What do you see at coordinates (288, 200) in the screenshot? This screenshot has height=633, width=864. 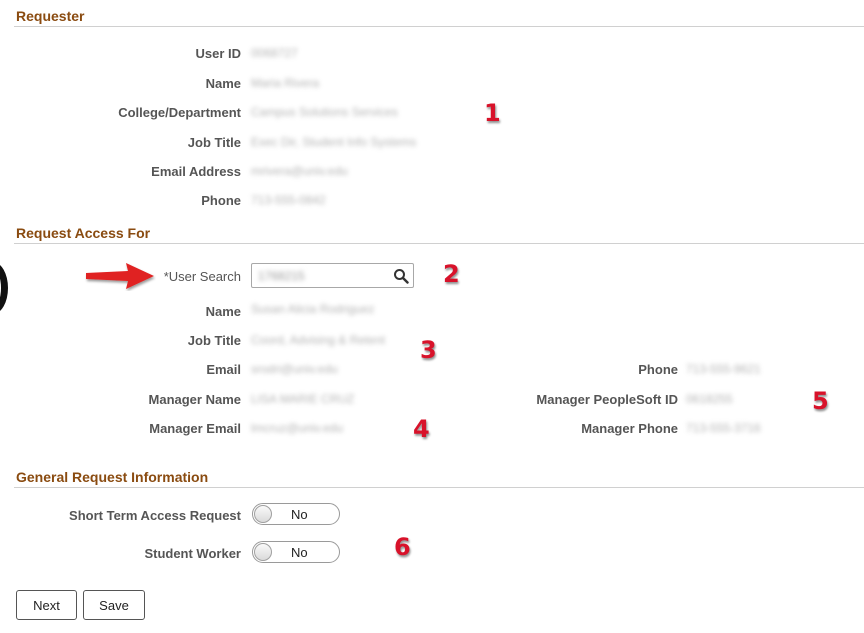 I see `value-phone: 713-555-0842` at bounding box center [288, 200].